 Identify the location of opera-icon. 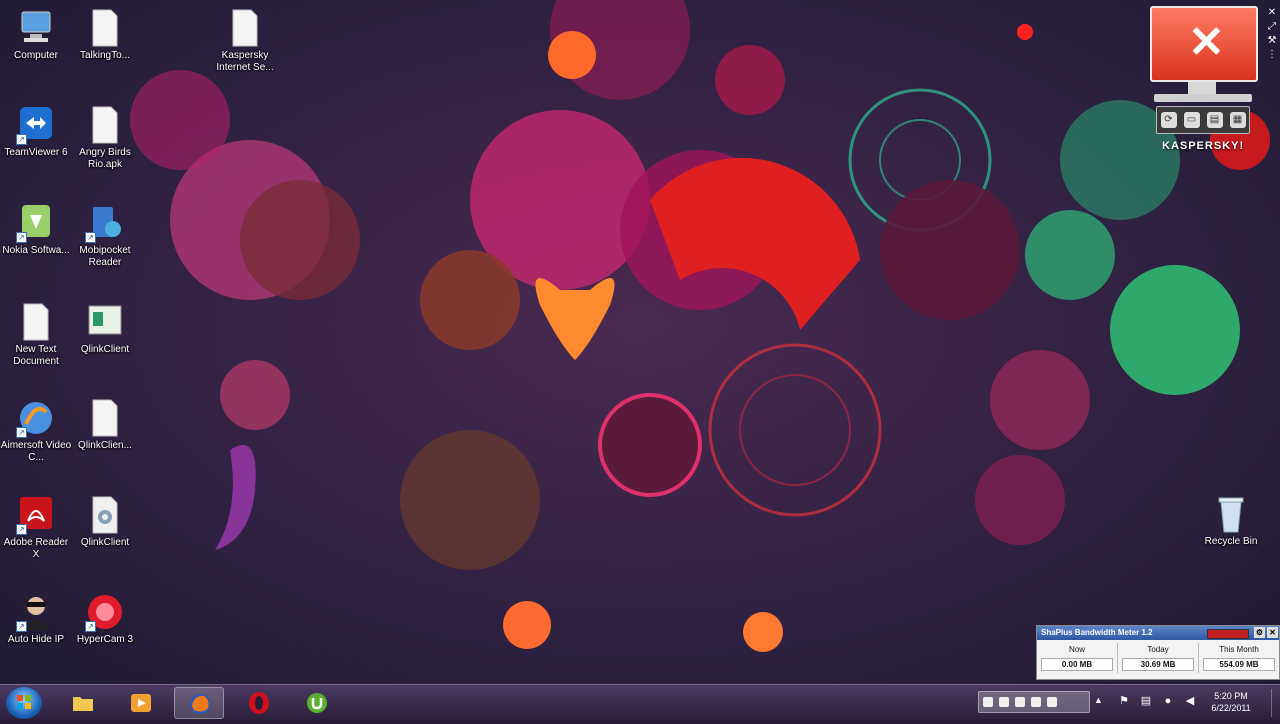
(259, 703).